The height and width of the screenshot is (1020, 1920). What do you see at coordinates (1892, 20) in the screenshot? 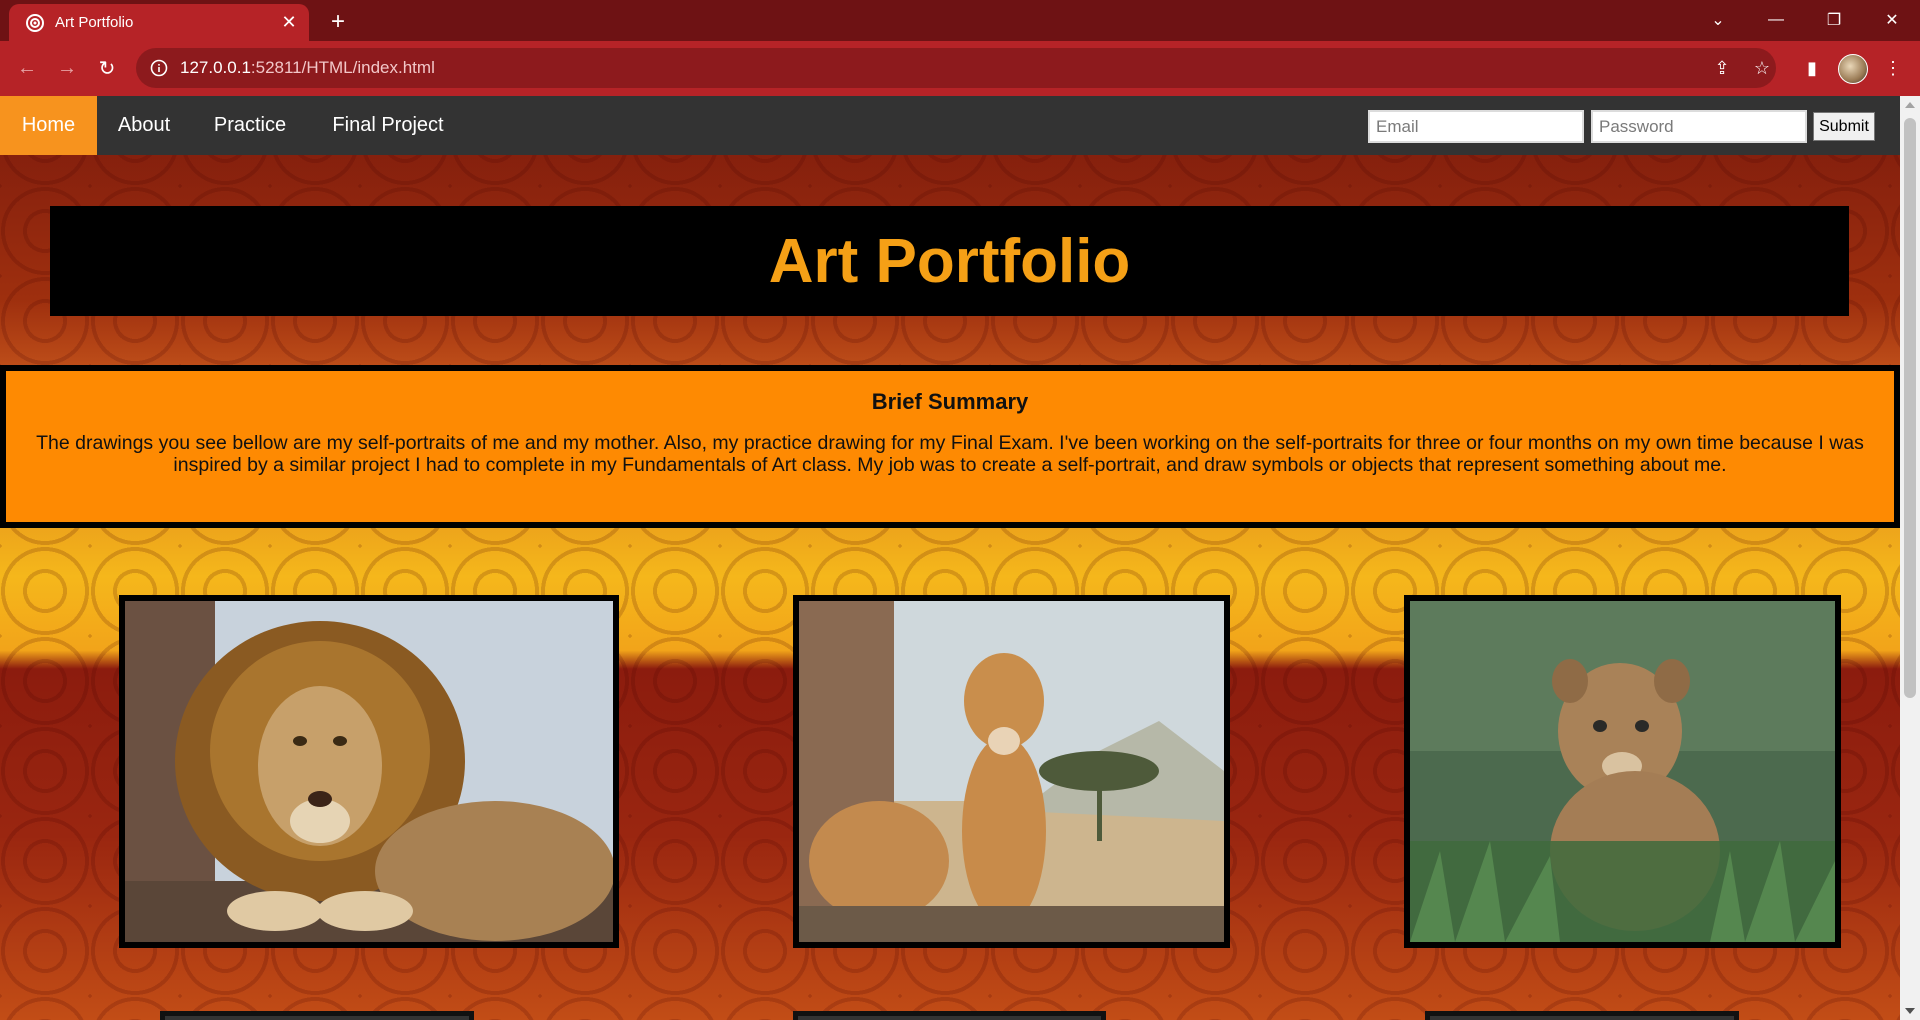
I see `close-window-icon: ✕` at bounding box center [1892, 20].